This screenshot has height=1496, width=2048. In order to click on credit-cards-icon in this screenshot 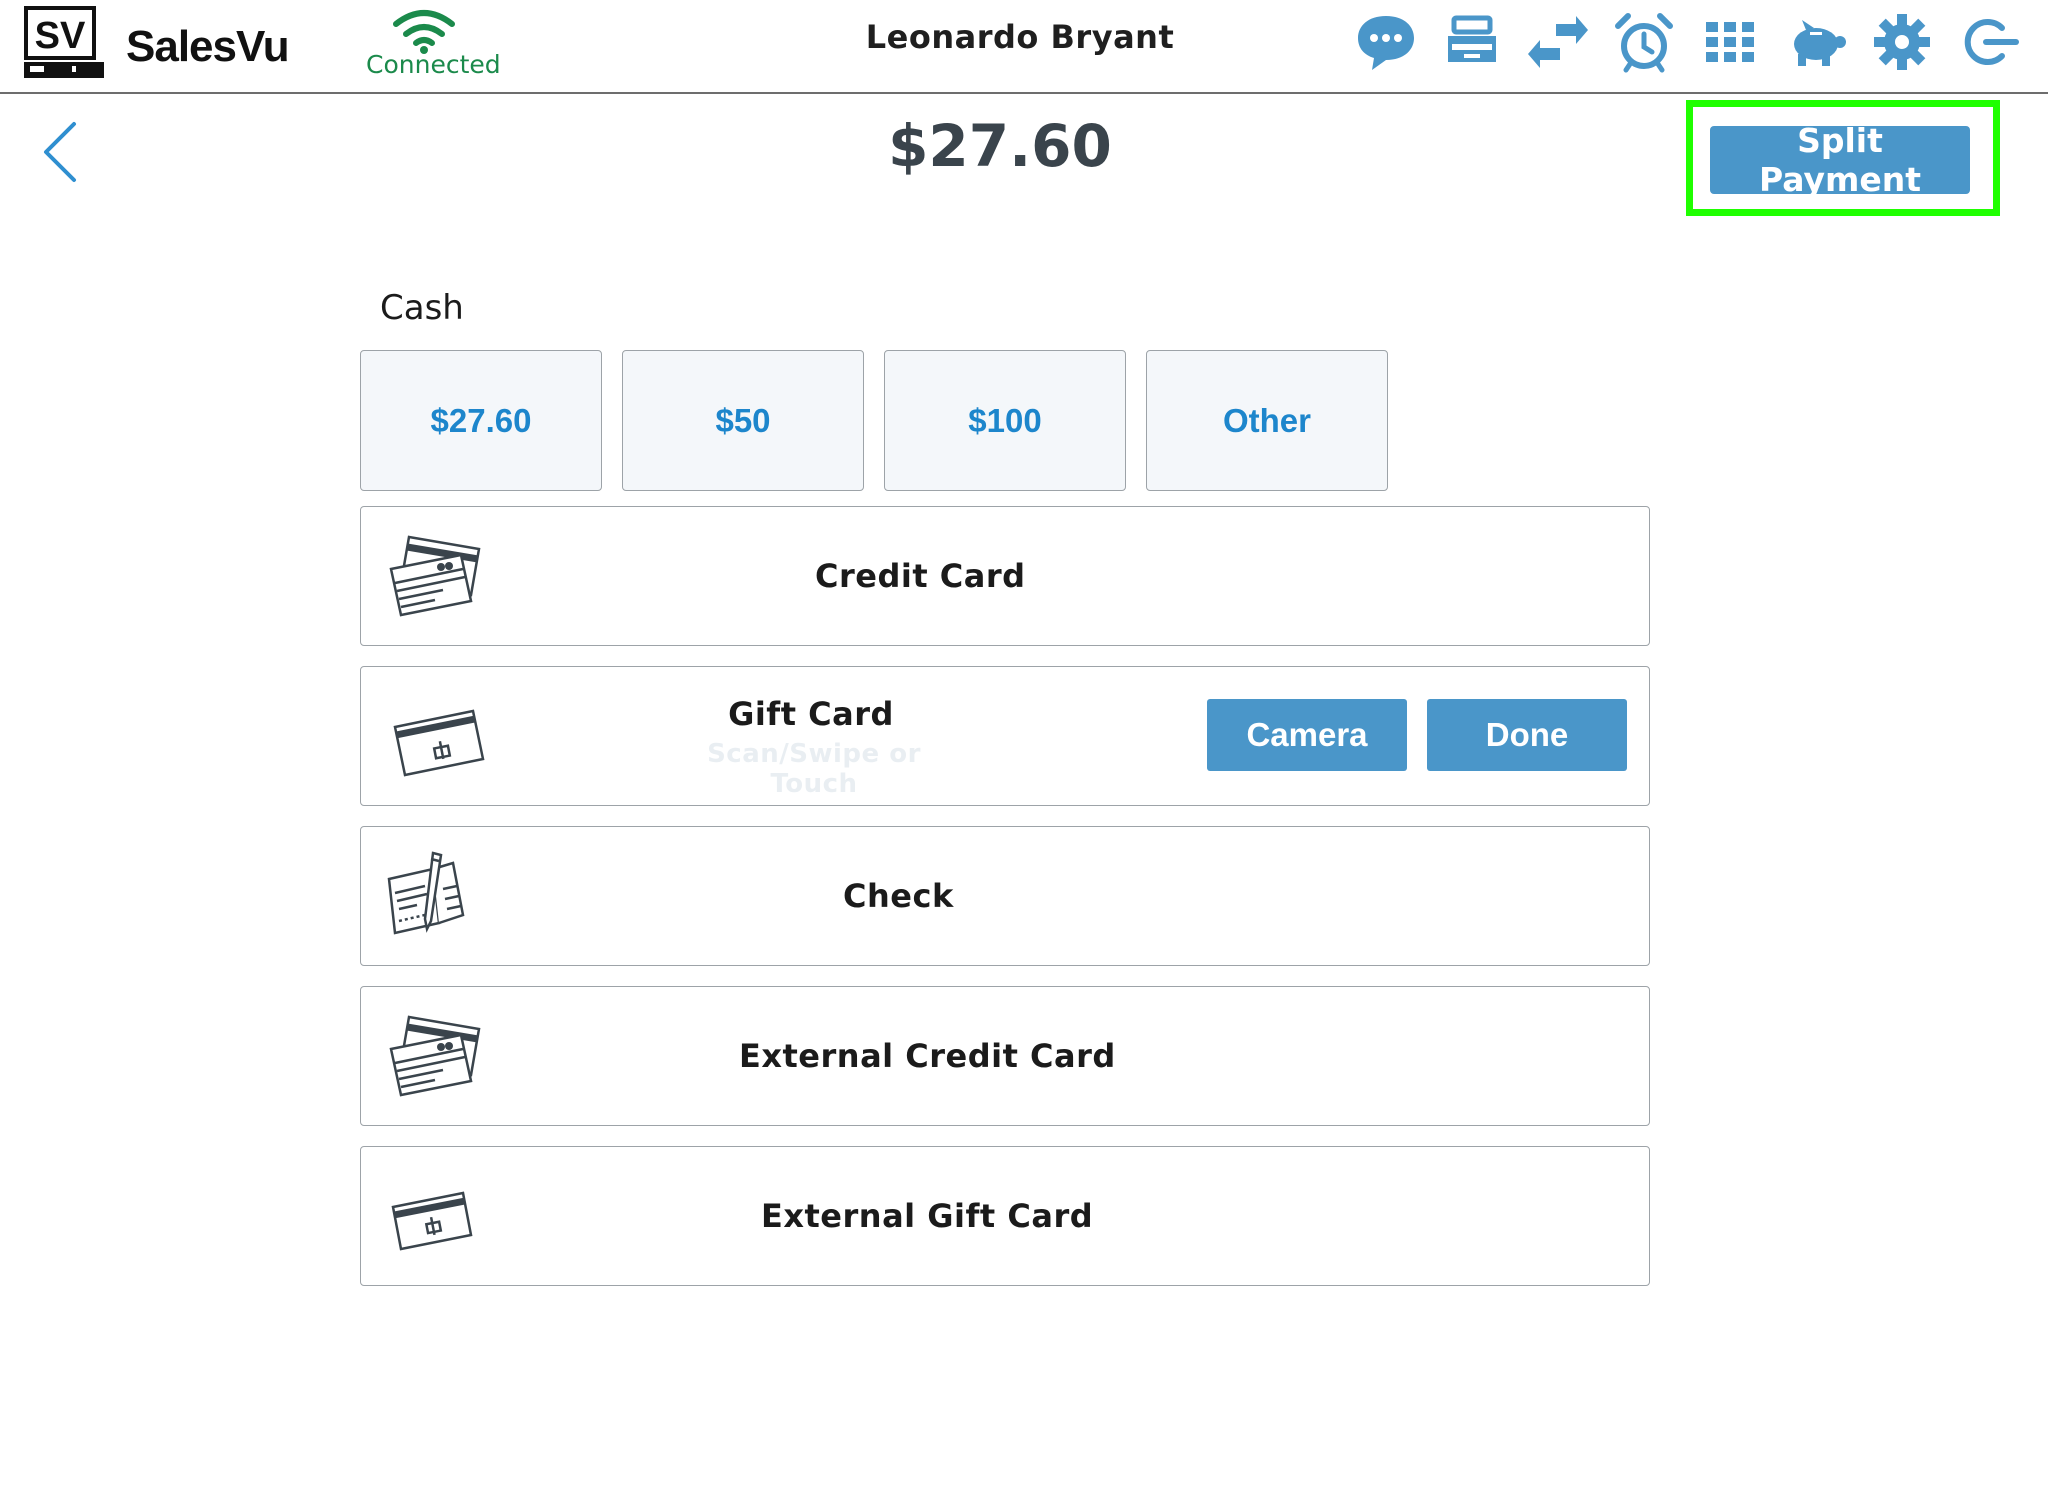, I will do `click(435, 576)`.